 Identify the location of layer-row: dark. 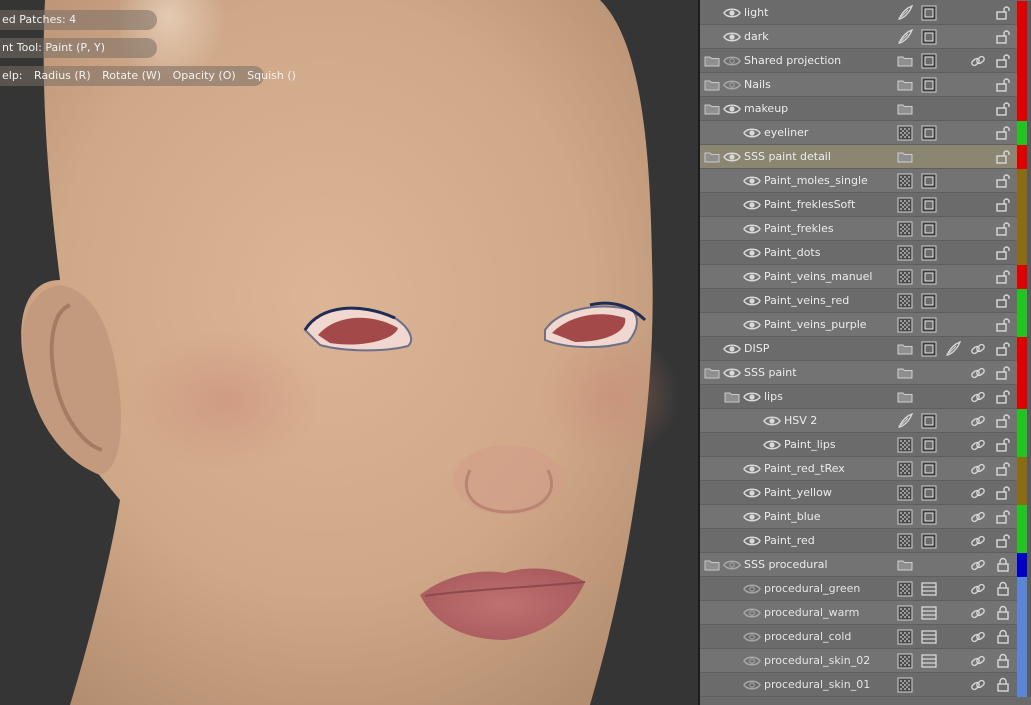
(865, 37).